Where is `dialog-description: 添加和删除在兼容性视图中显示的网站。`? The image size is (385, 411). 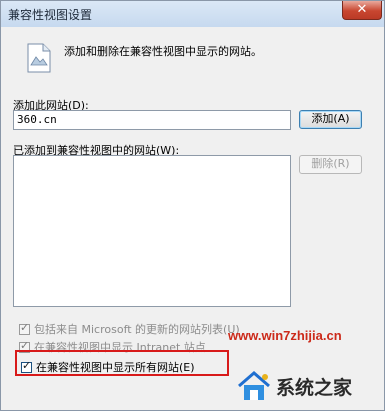
dialog-description: 添加和删除在兼容性视图中显示的网站。 is located at coordinates (163, 51).